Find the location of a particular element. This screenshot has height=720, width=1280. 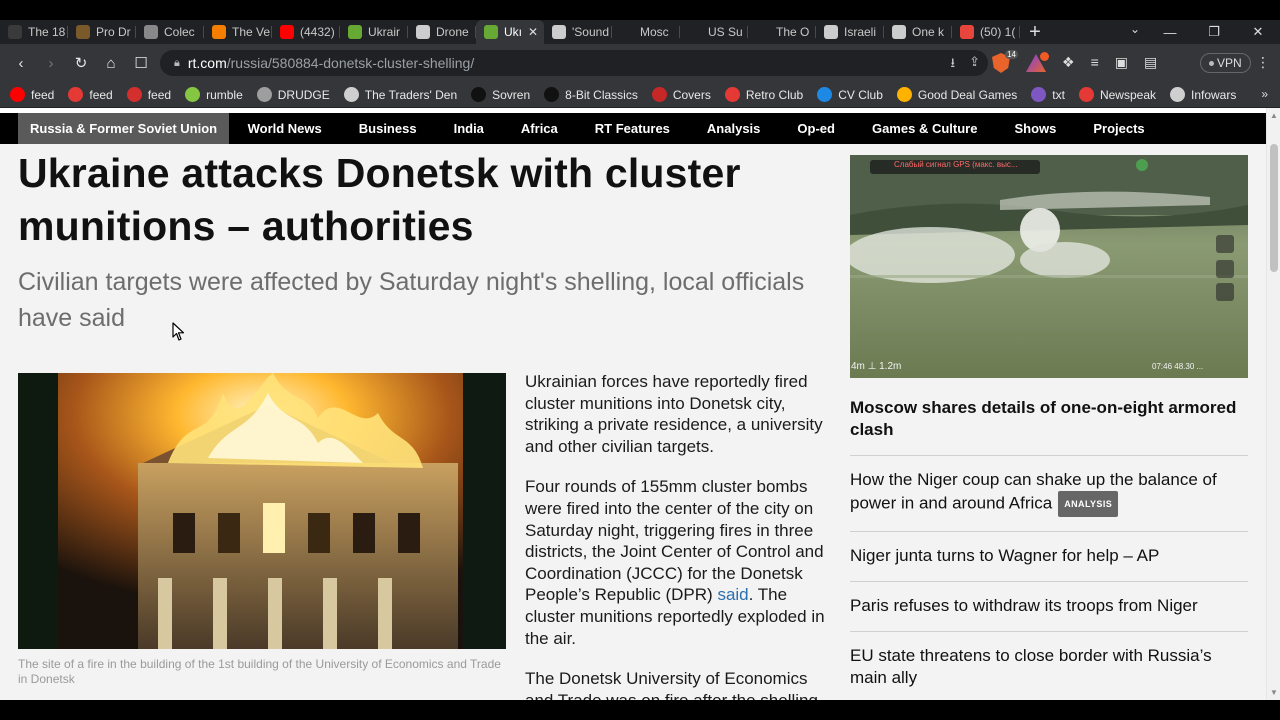

download-icon: ⭳ is located at coordinates (953, 65).